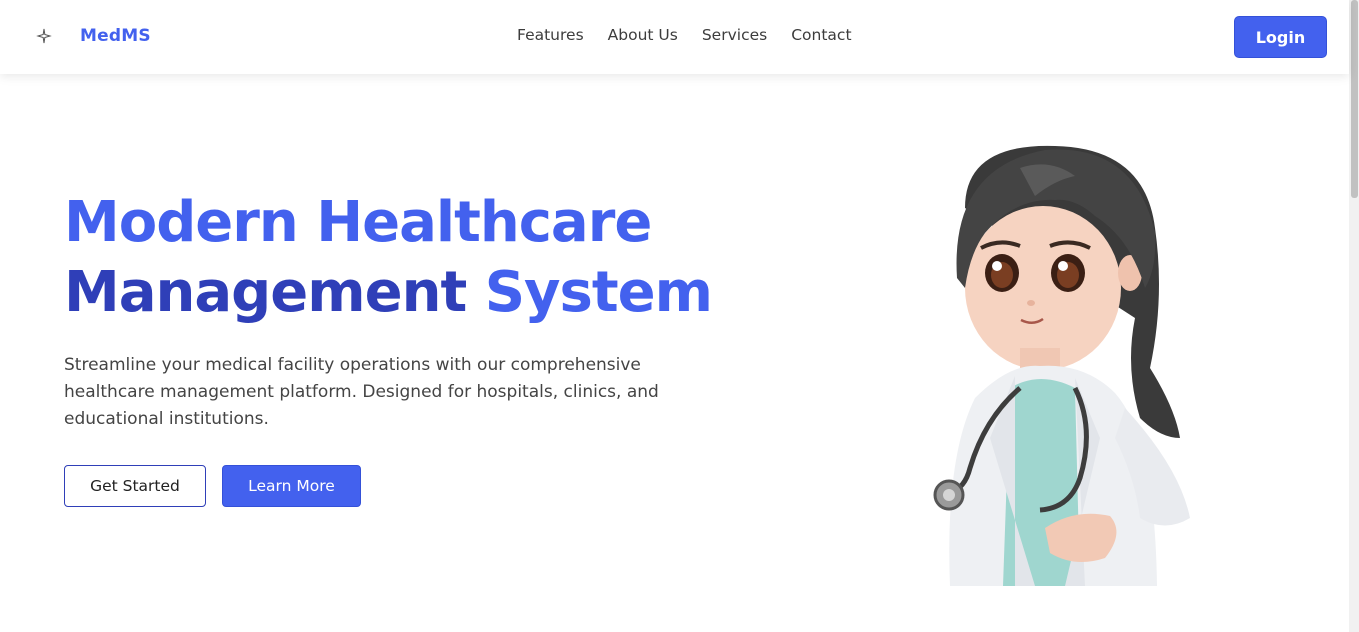 The width and height of the screenshot is (1359, 632). What do you see at coordinates (821, 35) in the screenshot?
I see `nav-contact: Contact` at bounding box center [821, 35].